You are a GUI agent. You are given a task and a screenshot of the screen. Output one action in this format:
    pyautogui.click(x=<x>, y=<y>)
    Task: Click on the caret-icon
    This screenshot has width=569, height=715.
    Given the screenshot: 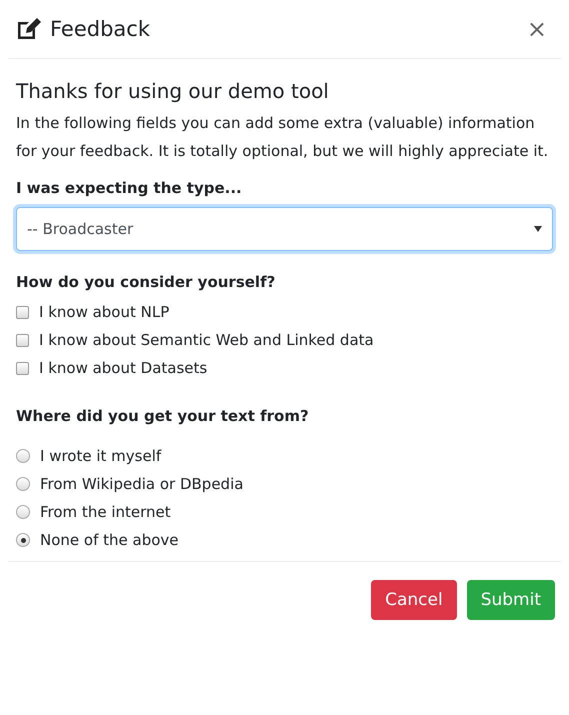 What is the action you would take?
    pyautogui.click(x=538, y=229)
    